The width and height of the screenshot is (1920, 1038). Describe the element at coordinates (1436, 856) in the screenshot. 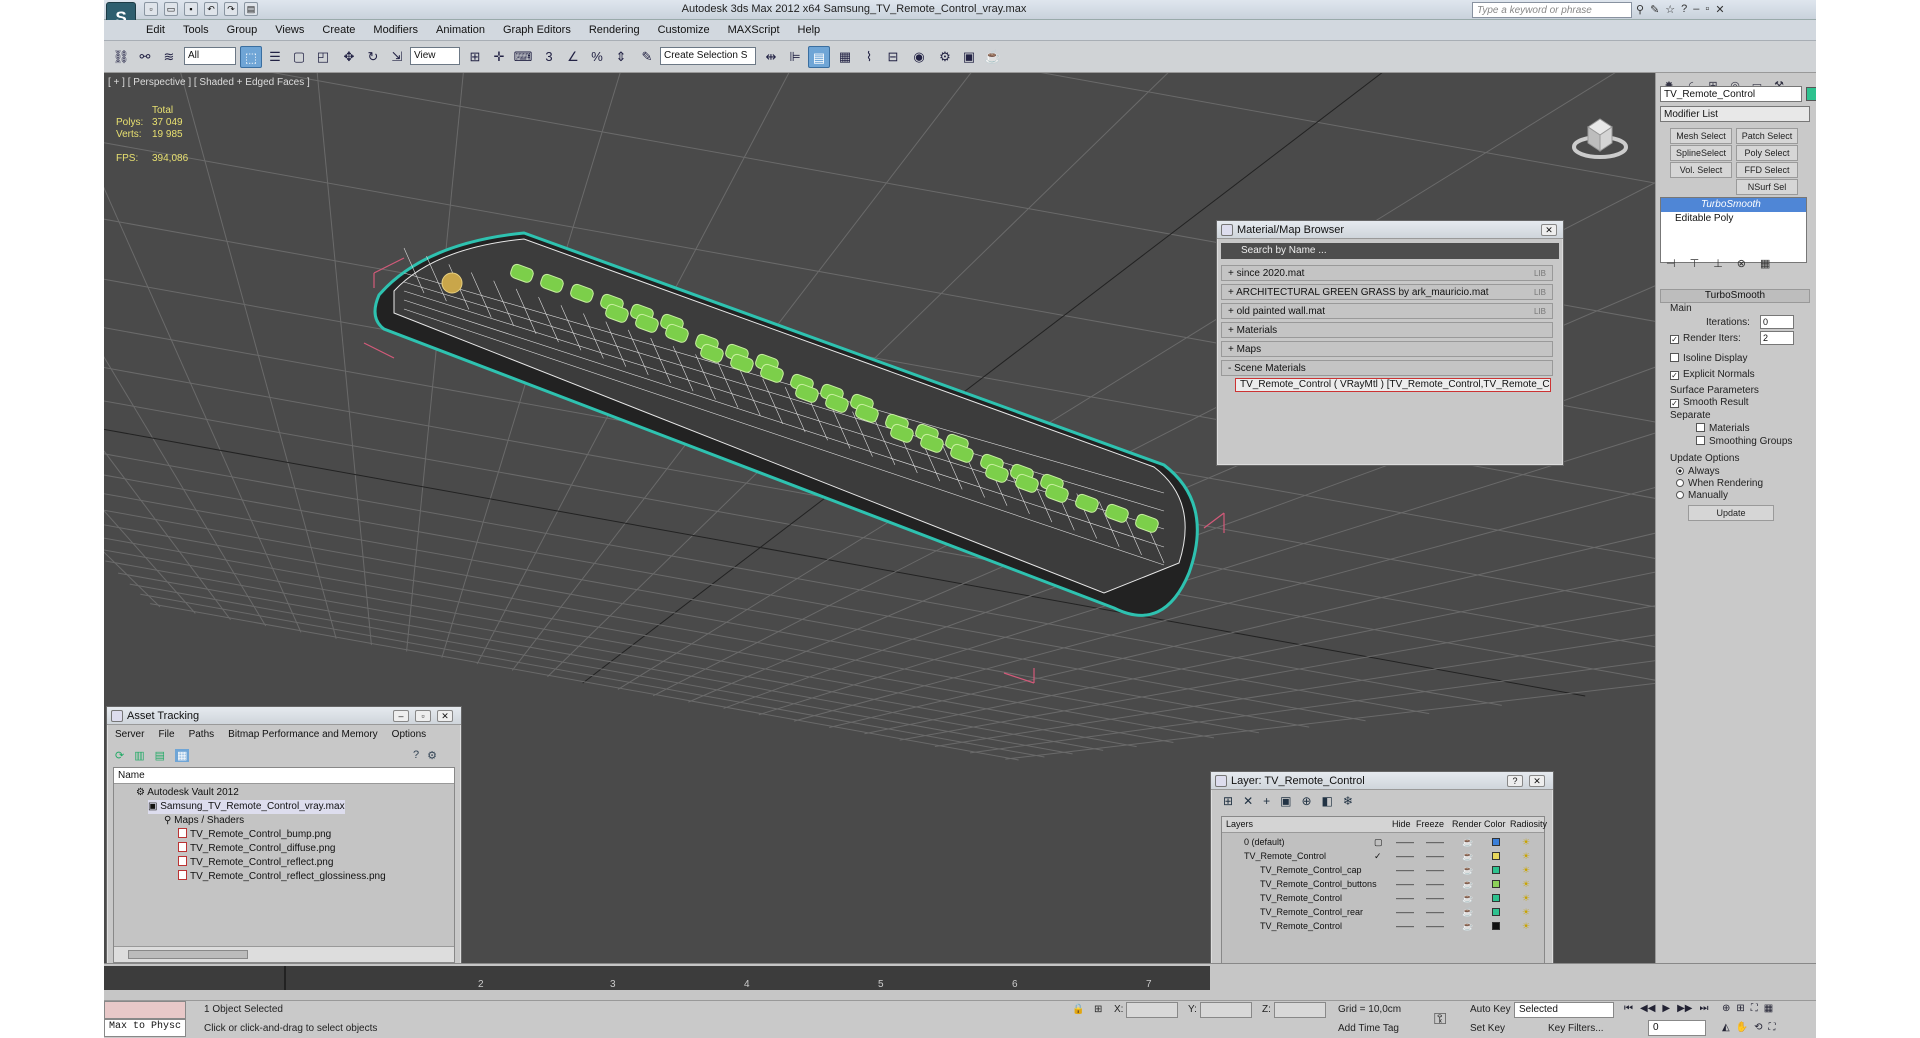

I see `layer-row: TV_Remote_Control ✓ —— —— ☕ ☀` at that location.